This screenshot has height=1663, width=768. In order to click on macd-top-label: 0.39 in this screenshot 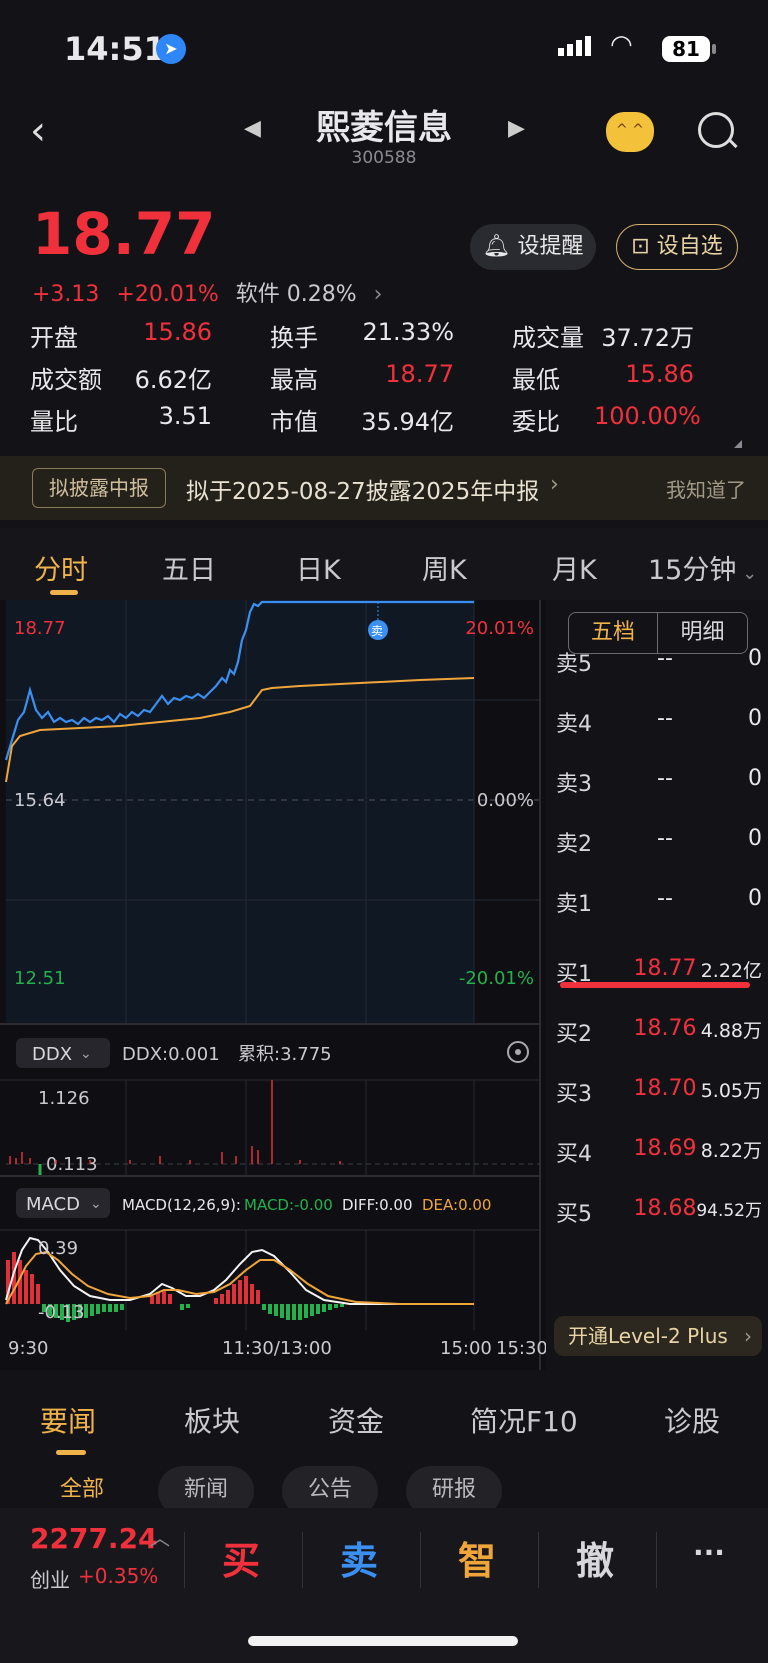, I will do `click(58, 1248)`.